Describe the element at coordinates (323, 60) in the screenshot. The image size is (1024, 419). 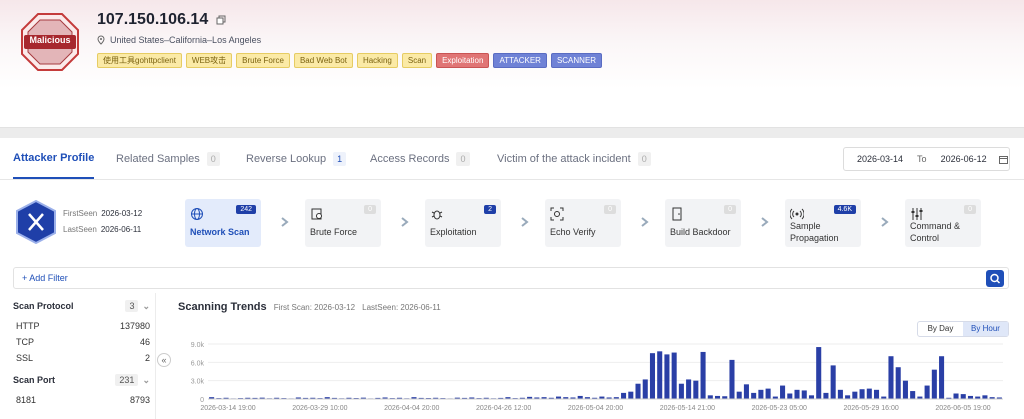
I see `tag: Bad Web Bot` at that location.